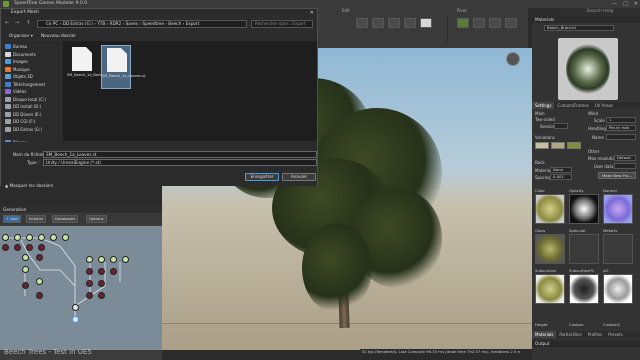 The height and width of the screenshot is (360, 640). Describe the element at coordinates (17, 23) in the screenshot. I see `forward-arrow-icon: →` at that location.